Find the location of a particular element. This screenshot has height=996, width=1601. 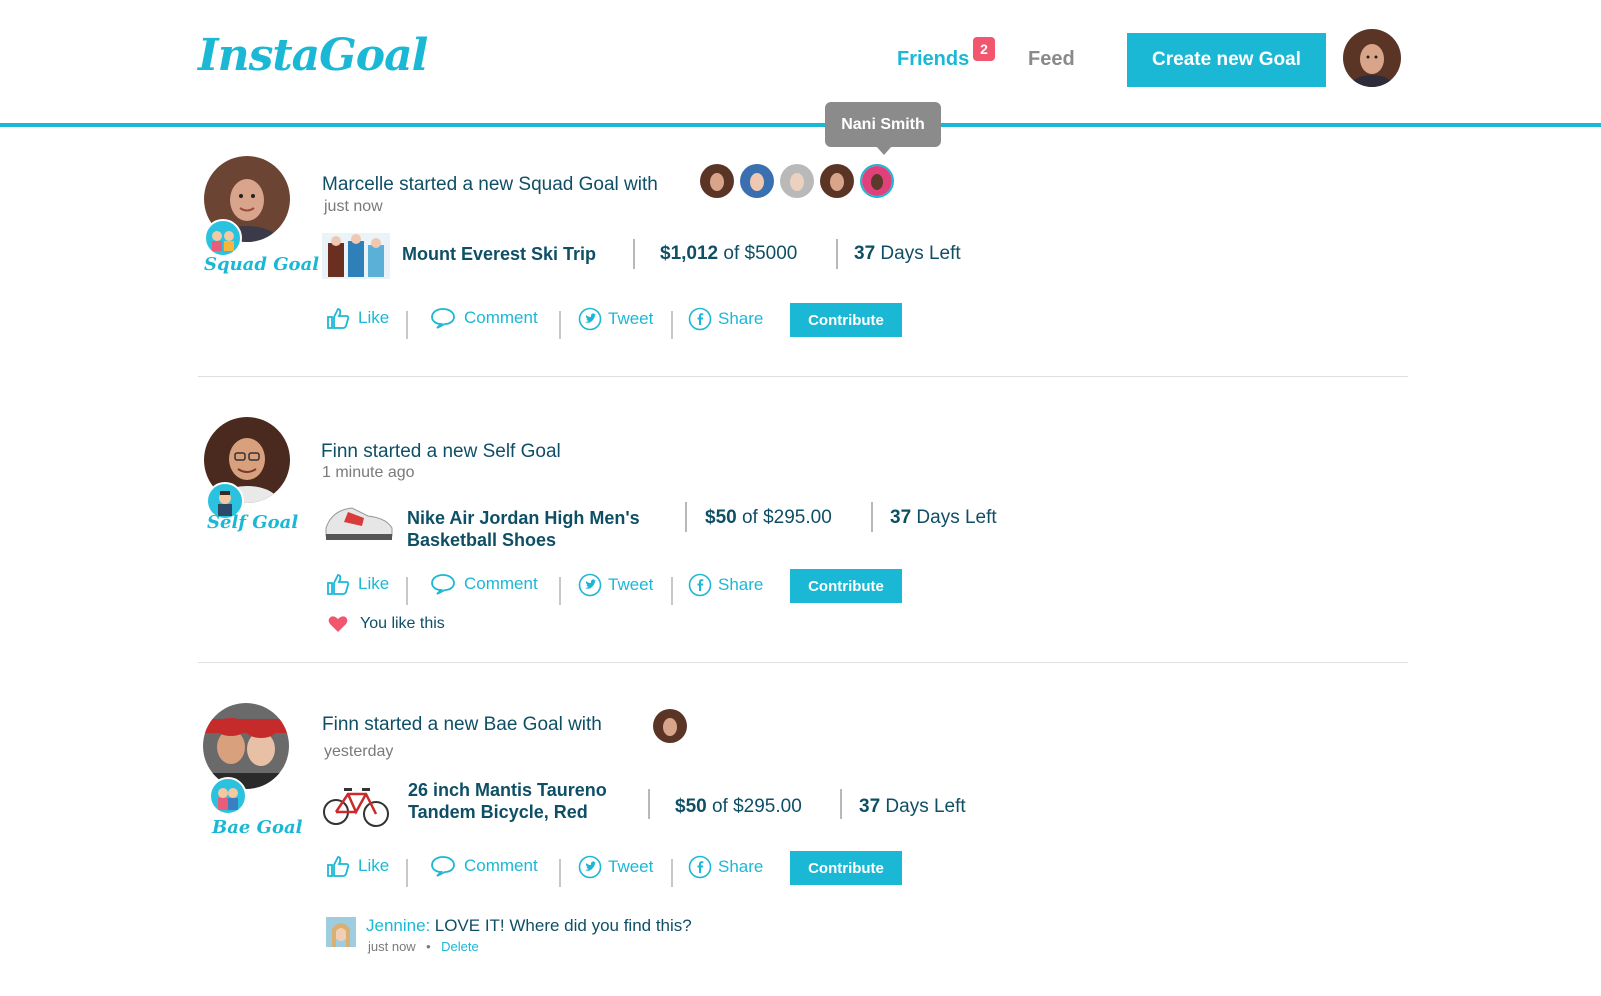

post-author-avatar is located at coordinates (246, 746).